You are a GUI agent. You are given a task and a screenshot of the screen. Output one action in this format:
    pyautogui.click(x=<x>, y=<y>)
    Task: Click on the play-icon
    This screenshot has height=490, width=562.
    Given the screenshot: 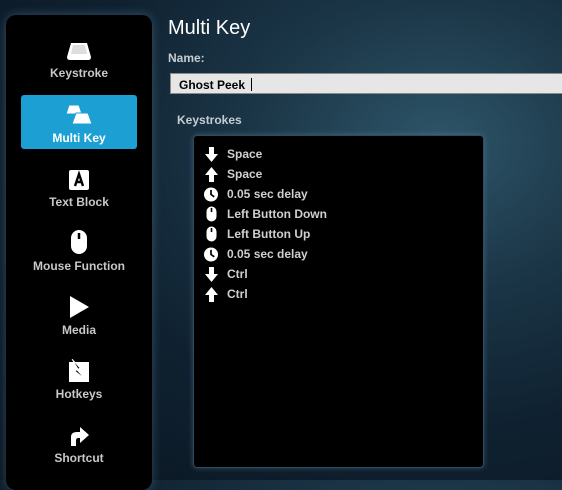 What is the action you would take?
    pyautogui.click(x=79, y=306)
    